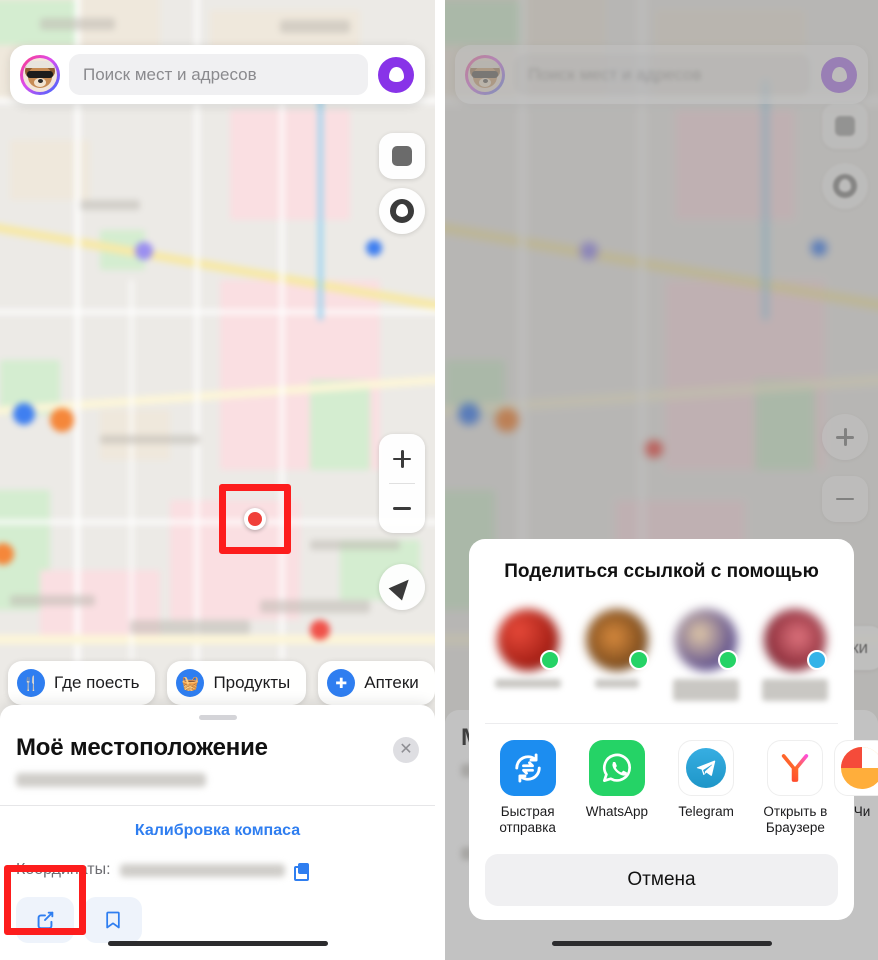 The image size is (878, 960). Describe the element at coordinates (217, 717) in the screenshot. I see `sheet-grabber` at that location.